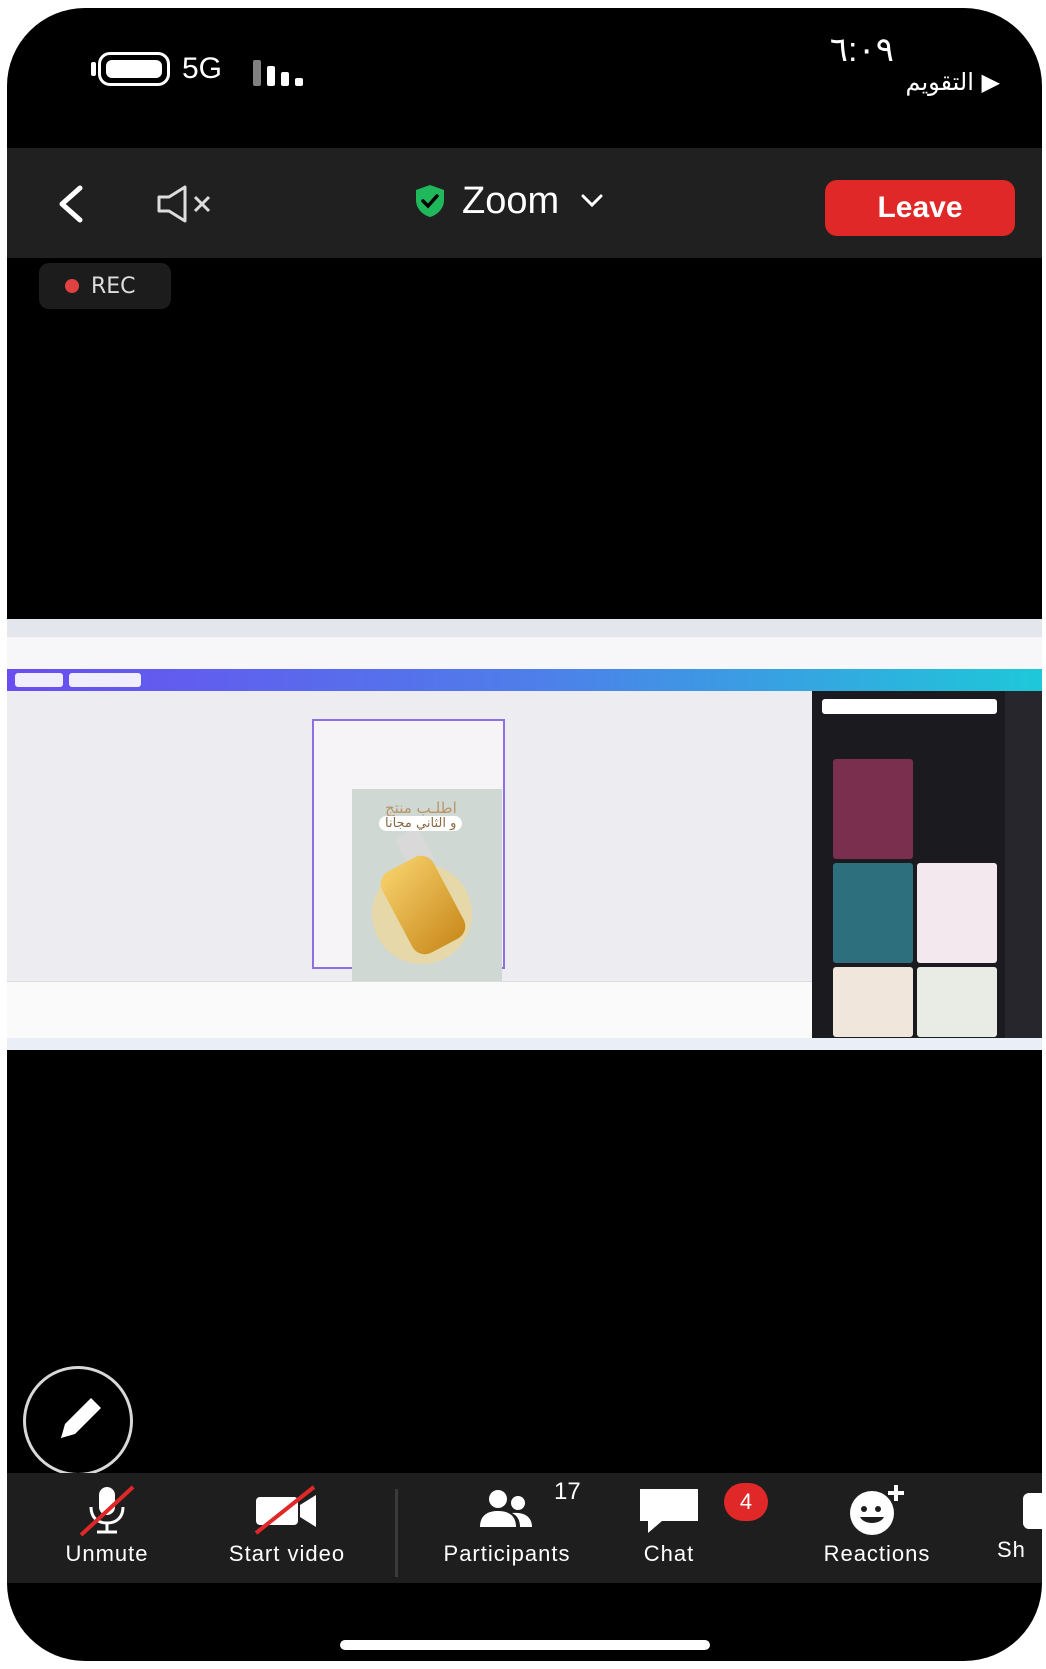 This screenshot has width=1046, height=1669. I want to click on annotate-button, so click(78, 1421).